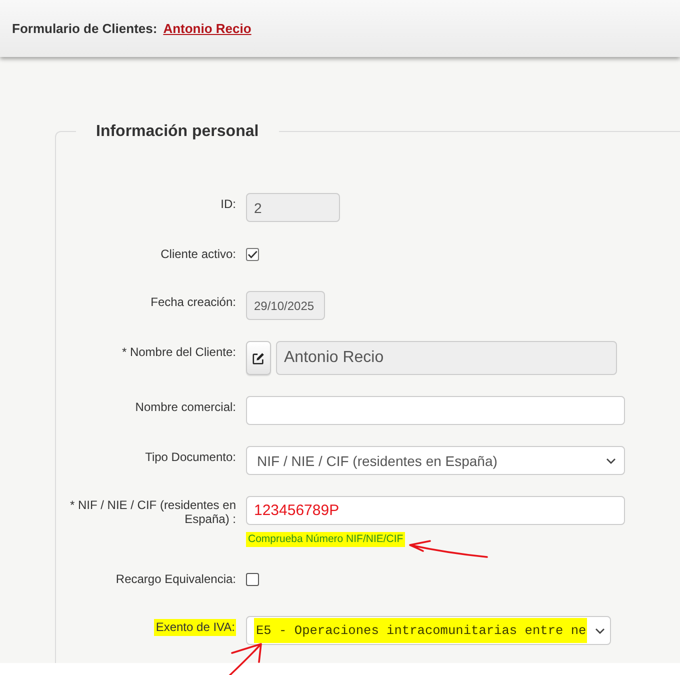  Describe the element at coordinates (190, 457) in the screenshot. I see `field-label: Tipo Documento:` at that location.